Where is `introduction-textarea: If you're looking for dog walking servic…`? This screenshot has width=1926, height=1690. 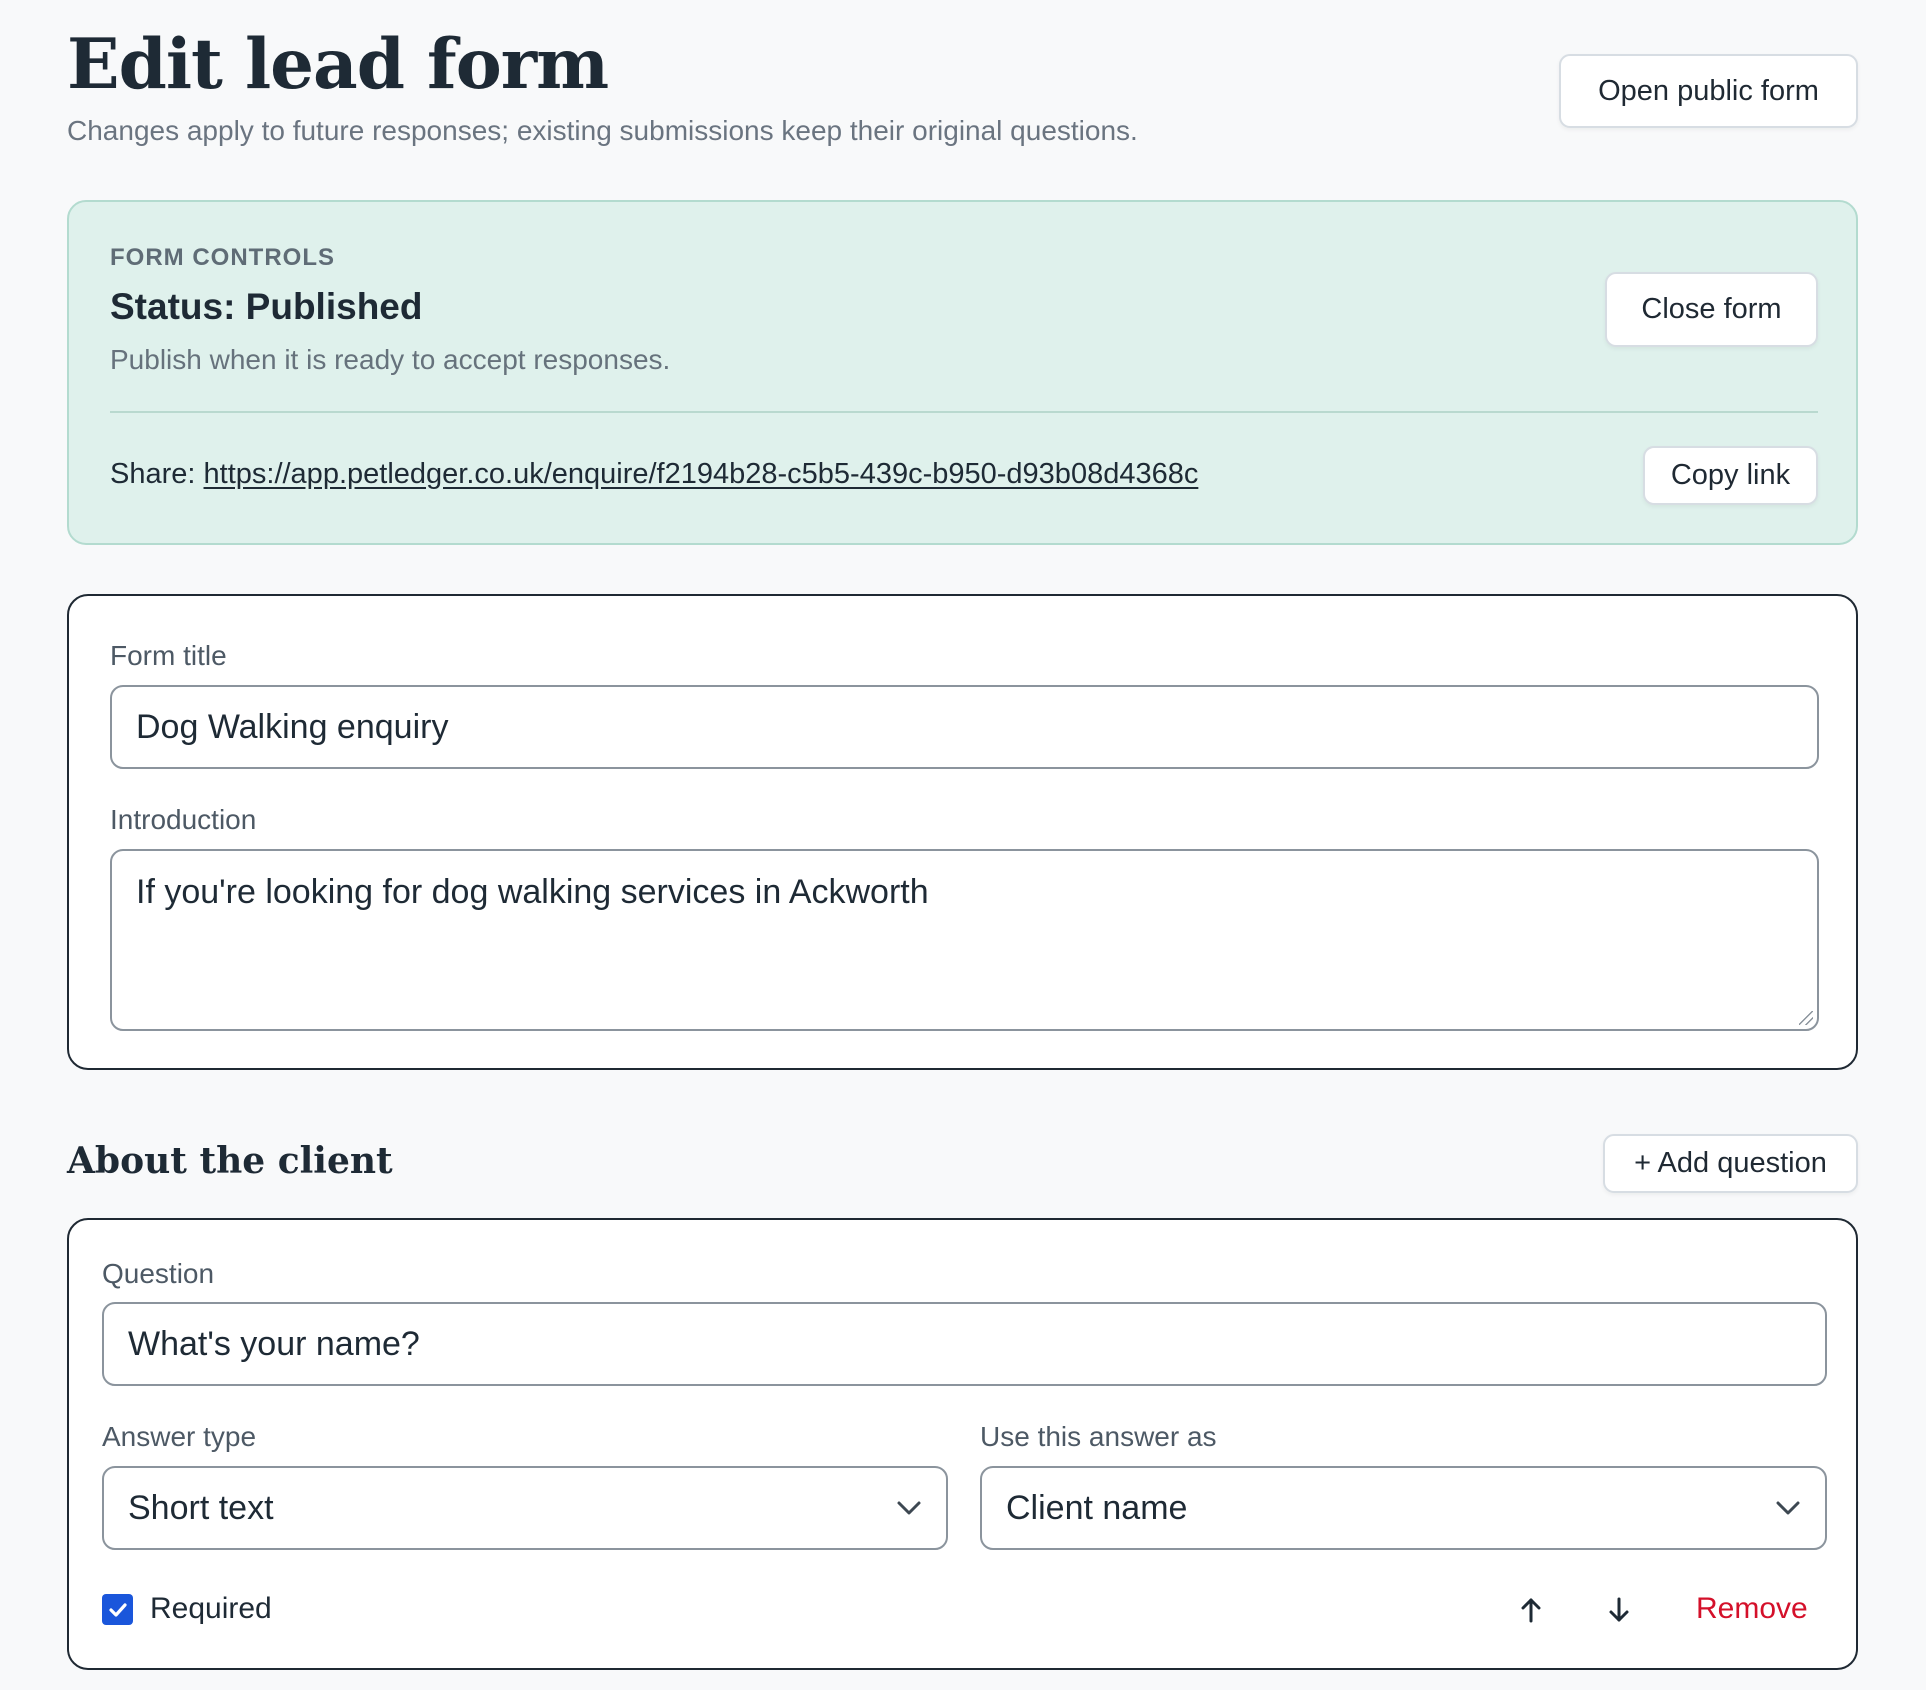 introduction-textarea: If you're looking for dog walking servic… is located at coordinates (964, 940).